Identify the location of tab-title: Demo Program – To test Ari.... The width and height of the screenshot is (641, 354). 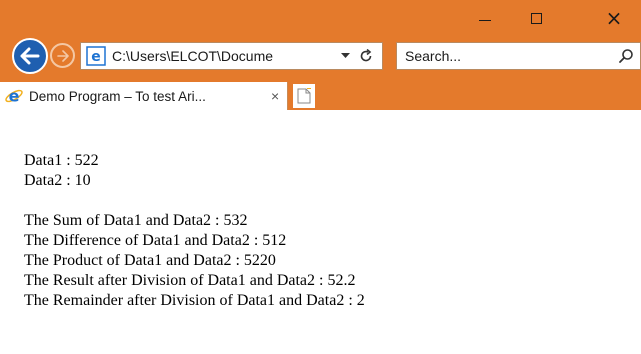
(117, 96).